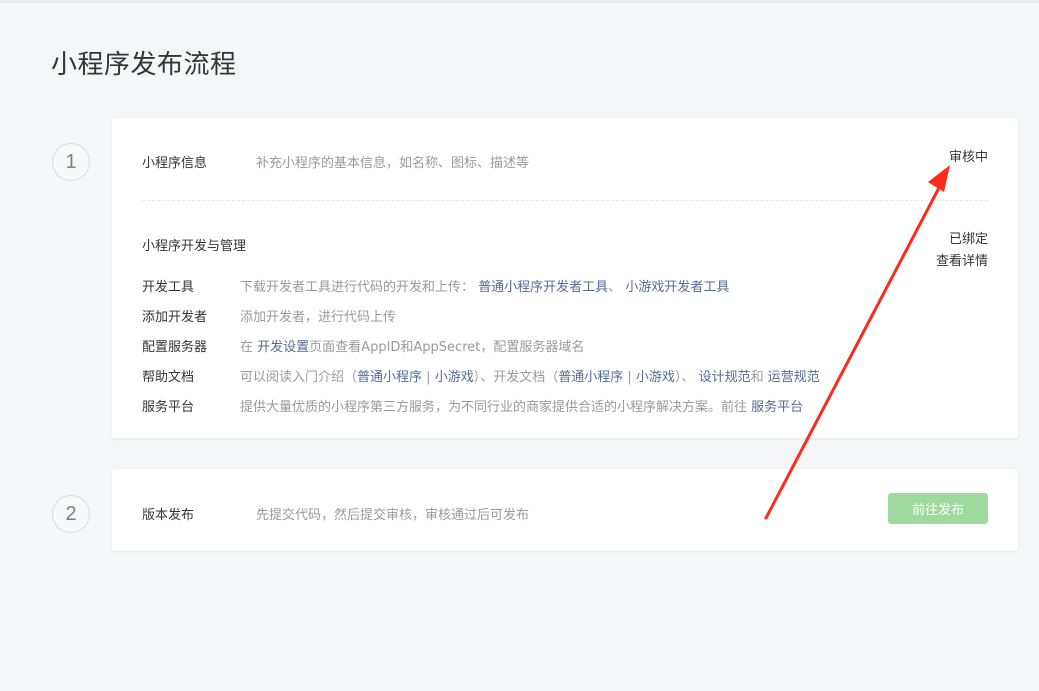 The height and width of the screenshot is (691, 1039). Describe the element at coordinates (318, 317) in the screenshot. I see `add-developers-desc: 添加开发者，进行代码上传` at that location.